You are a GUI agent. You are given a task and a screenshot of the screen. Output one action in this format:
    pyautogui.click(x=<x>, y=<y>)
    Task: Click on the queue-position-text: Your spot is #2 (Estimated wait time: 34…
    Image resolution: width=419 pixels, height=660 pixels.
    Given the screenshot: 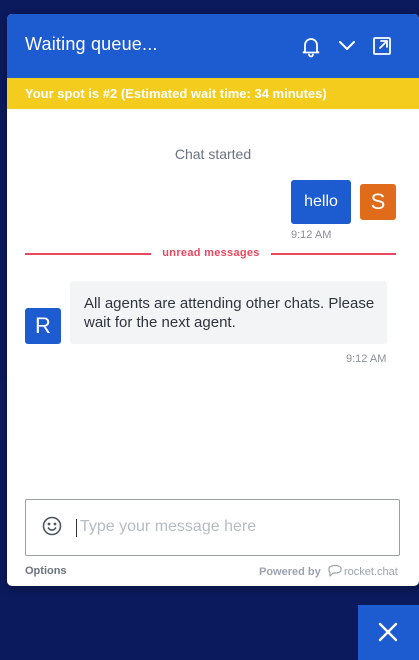 What is the action you would take?
    pyautogui.click(x=176, y=93)
    